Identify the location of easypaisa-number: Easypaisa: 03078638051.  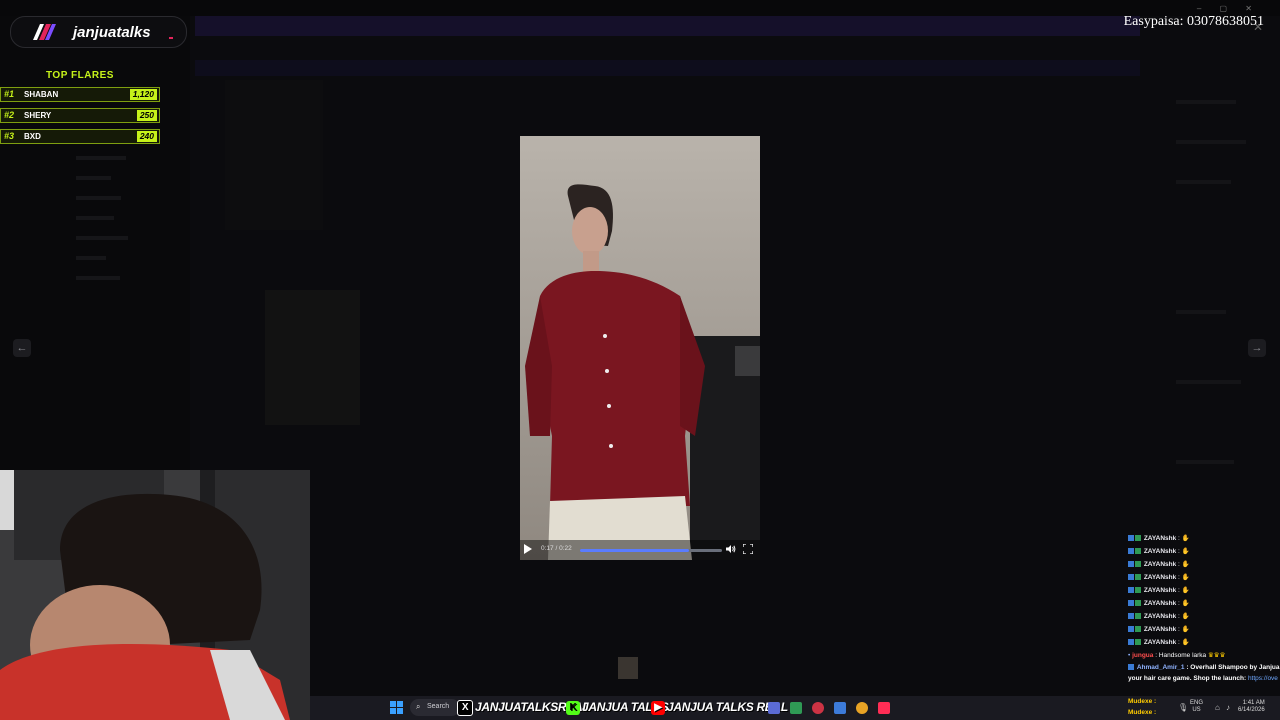
(1193, 21).